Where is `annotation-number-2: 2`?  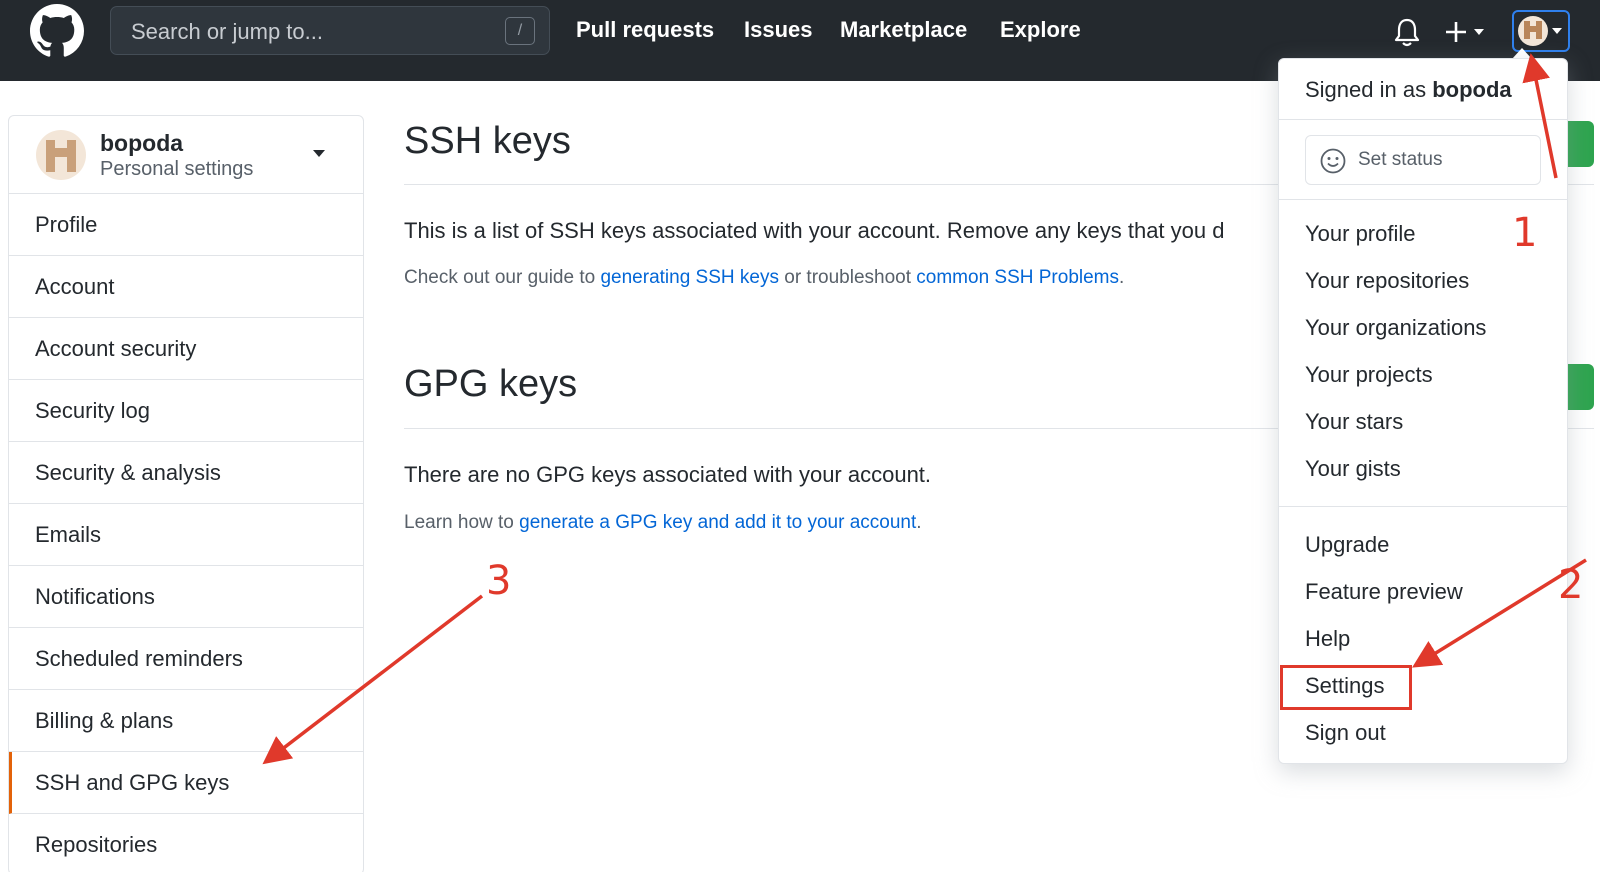
annotation-number-2: 2 is located at coordinates (1571, 585).